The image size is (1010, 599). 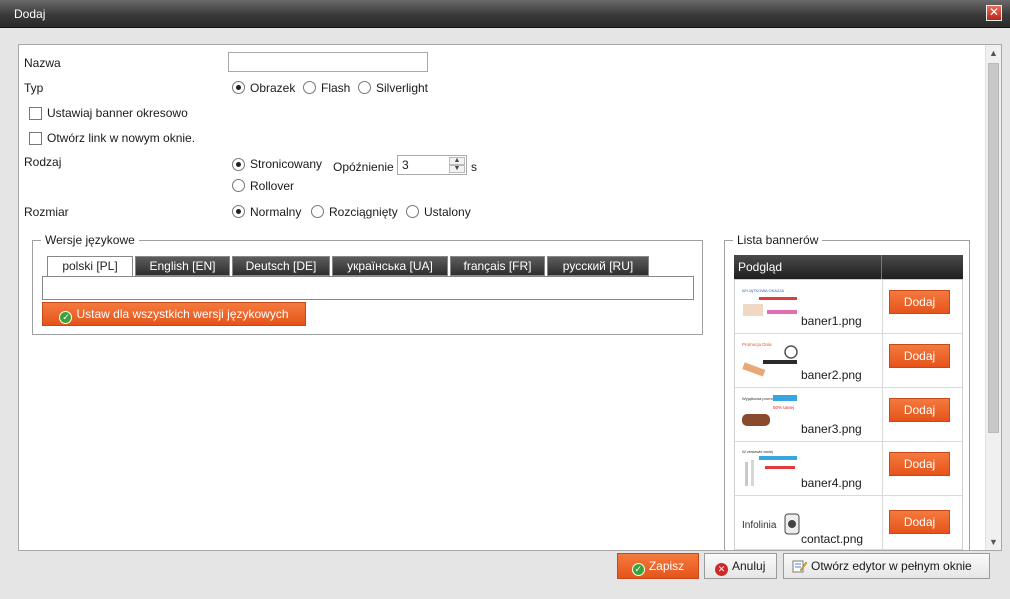 I want to click on scrollbar-thumb, so click(x=993, y=248).